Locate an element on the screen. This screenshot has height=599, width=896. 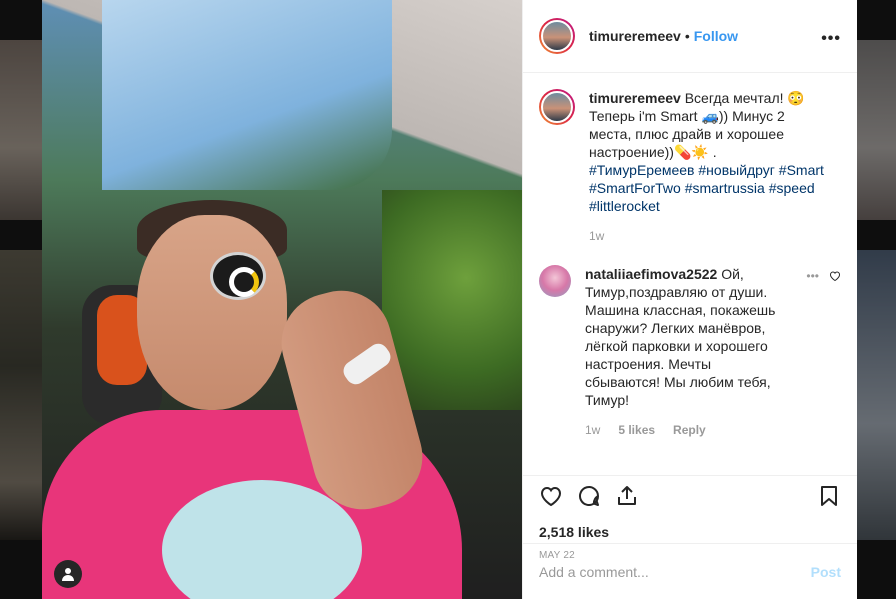
comment-more-icon: ••• is located at coordinates (812, 276).